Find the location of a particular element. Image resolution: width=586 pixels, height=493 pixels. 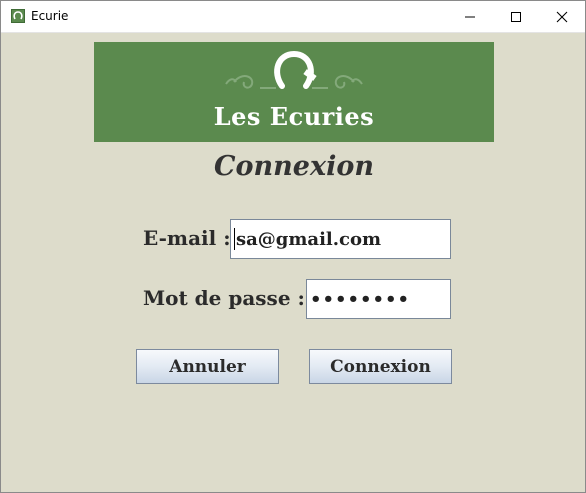

maximize-icon is located at coordinates (516, 16).